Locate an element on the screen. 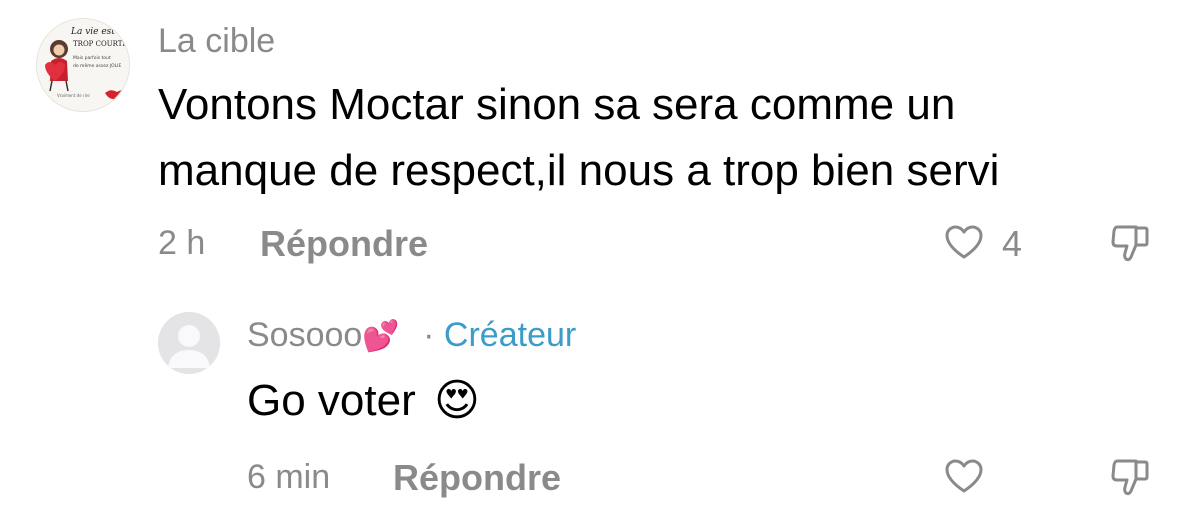 This screenshot has width=1199, height=530. avatar is located at coordinates (189, 343).